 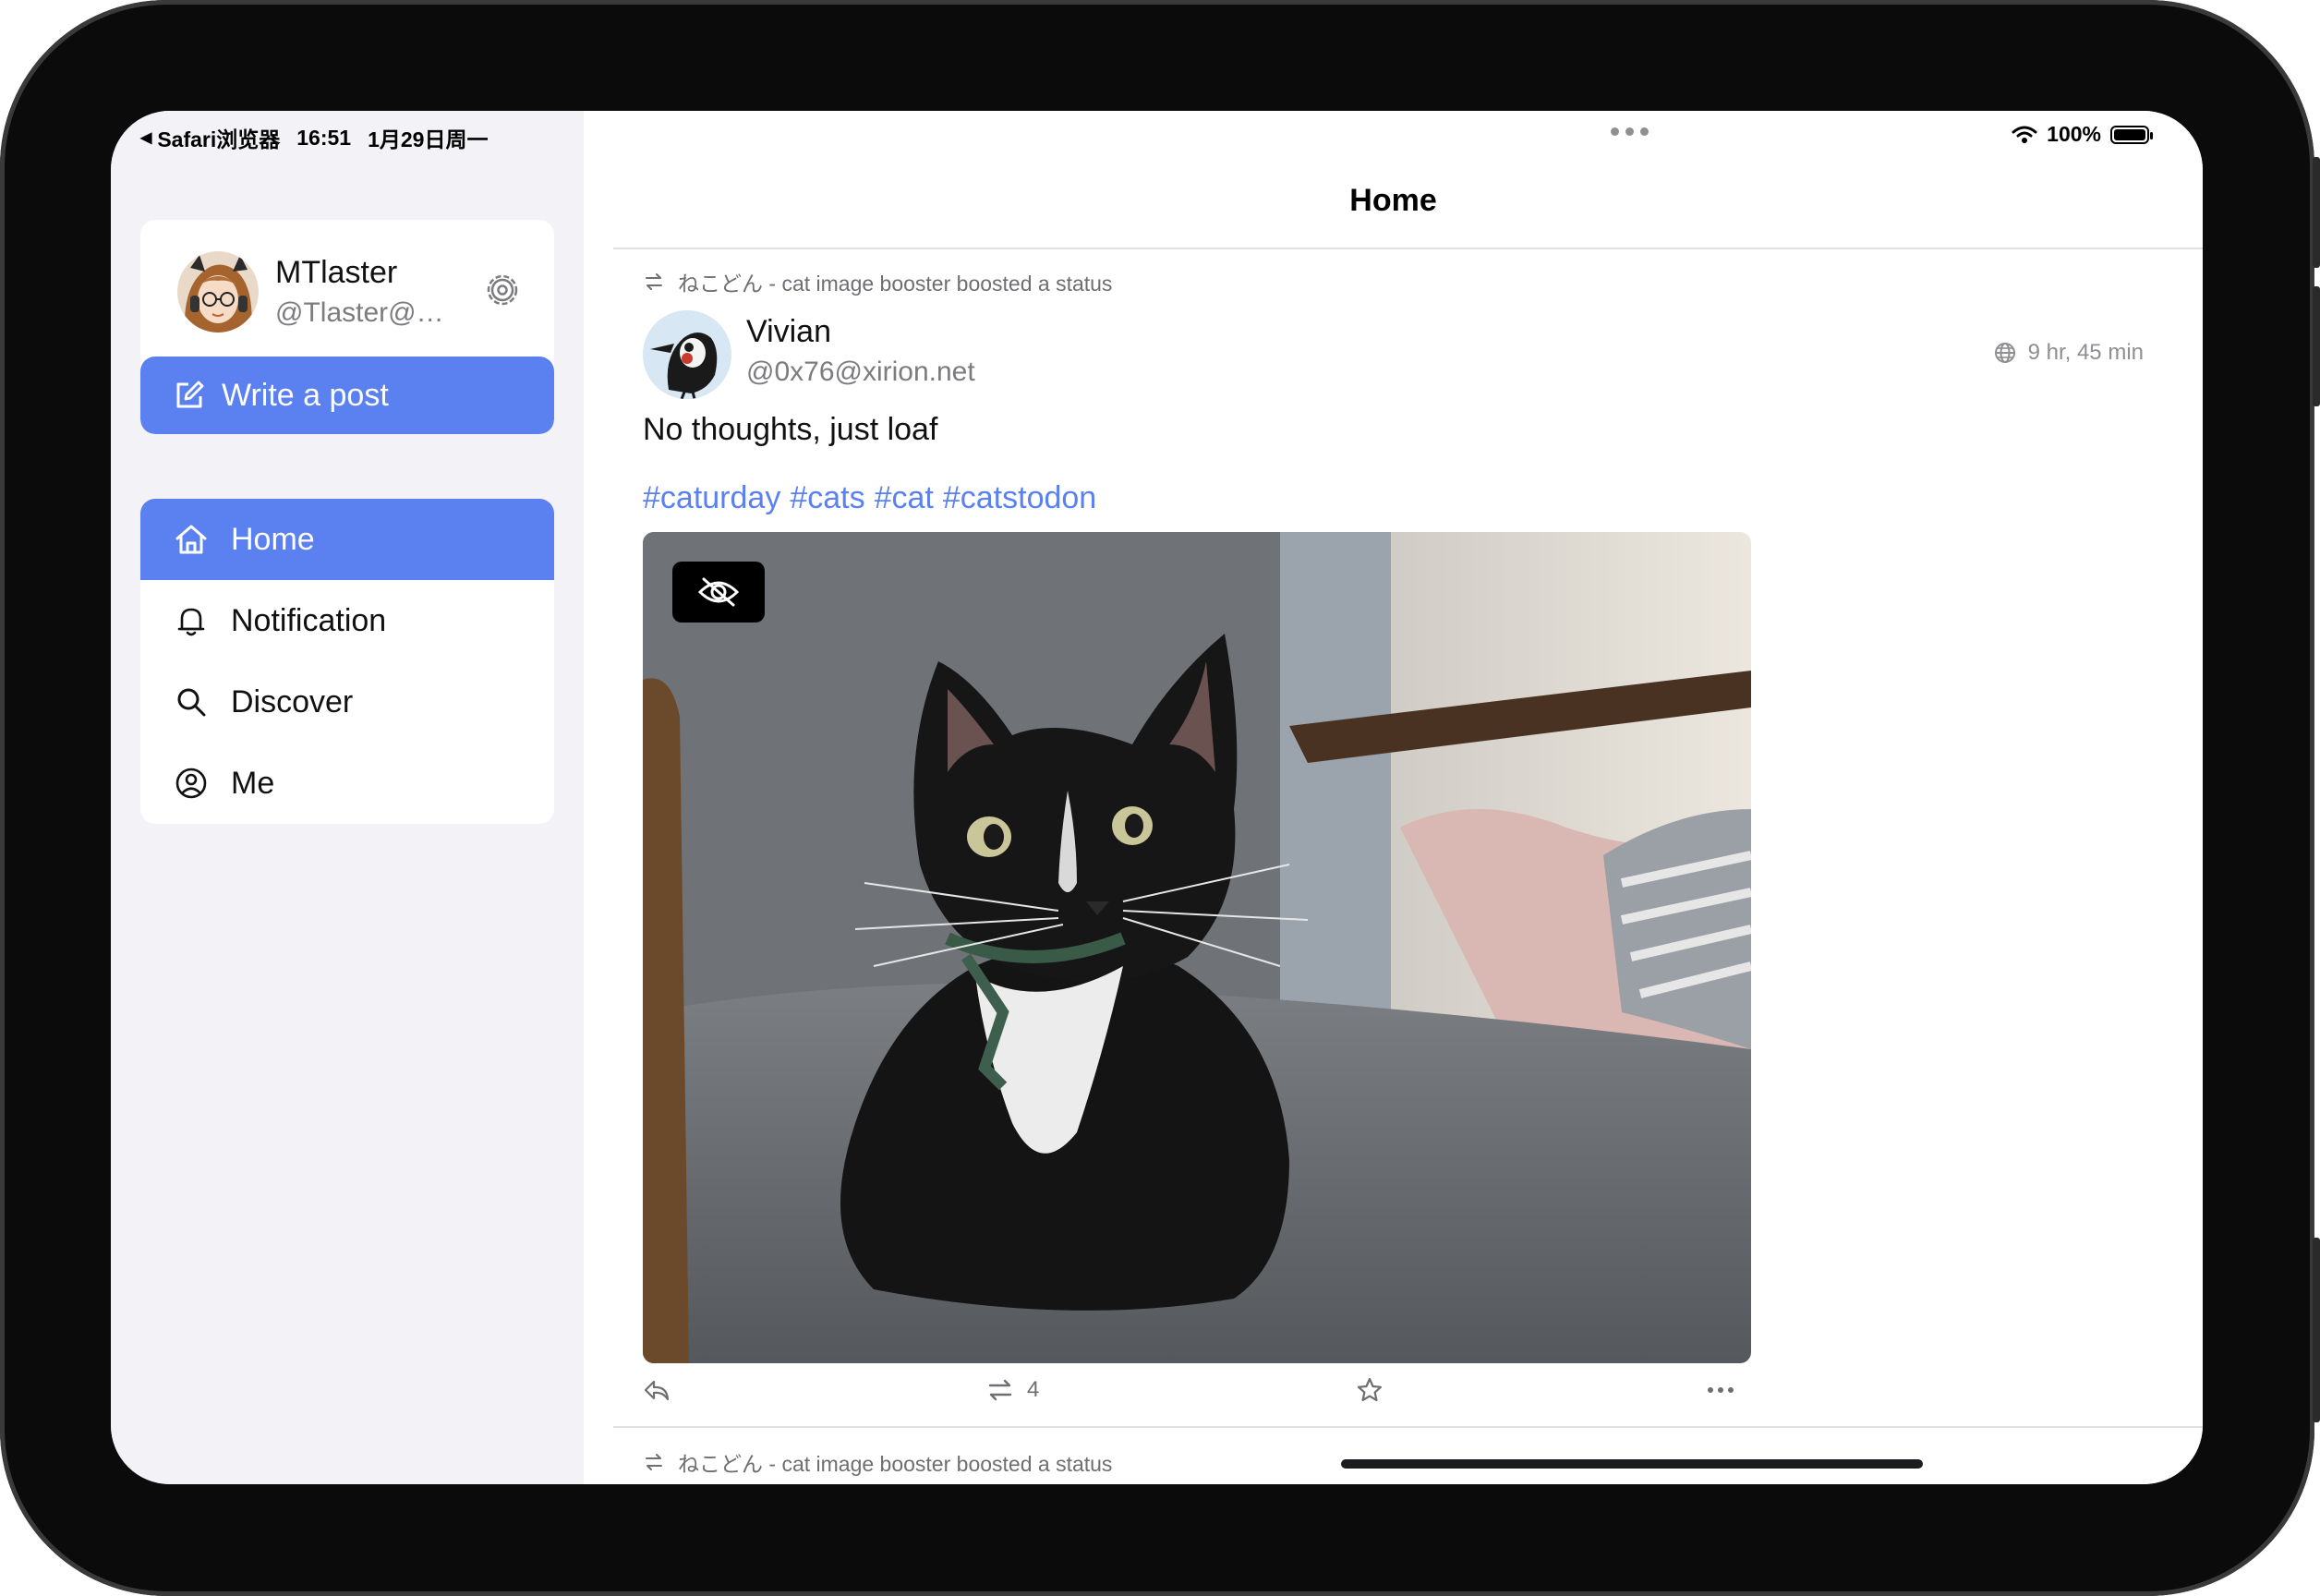 I want to click on write-post-button: Write a post, so click(x=347, y=395).